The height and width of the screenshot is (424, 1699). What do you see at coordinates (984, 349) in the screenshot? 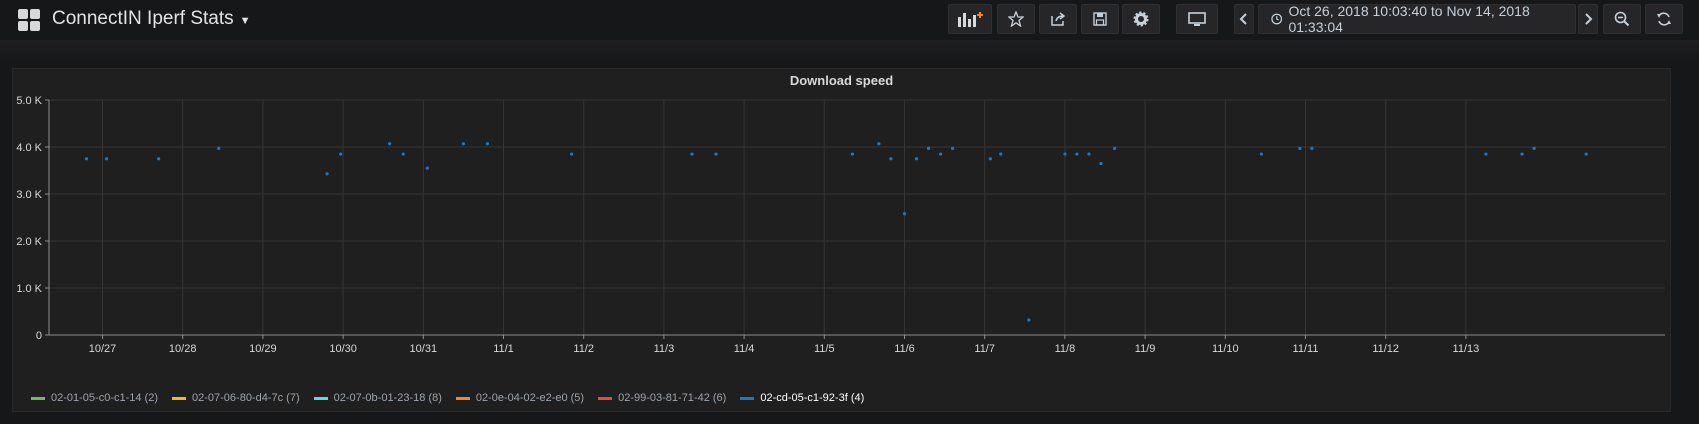
I see `x-tick-label: 11/7` at bounding box center [984, 349].